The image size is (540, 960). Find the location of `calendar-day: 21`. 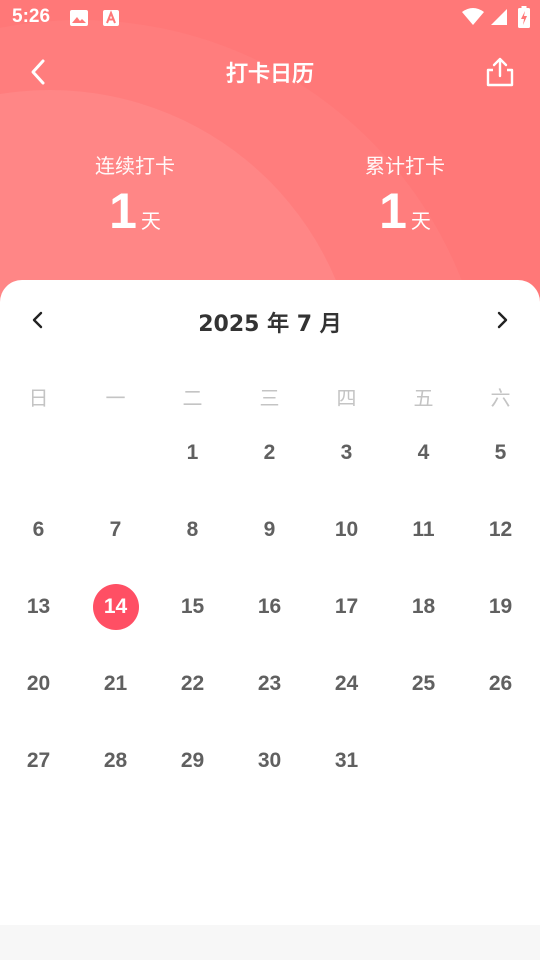

calendar-day: 21 is located at coordinates (115, 683).